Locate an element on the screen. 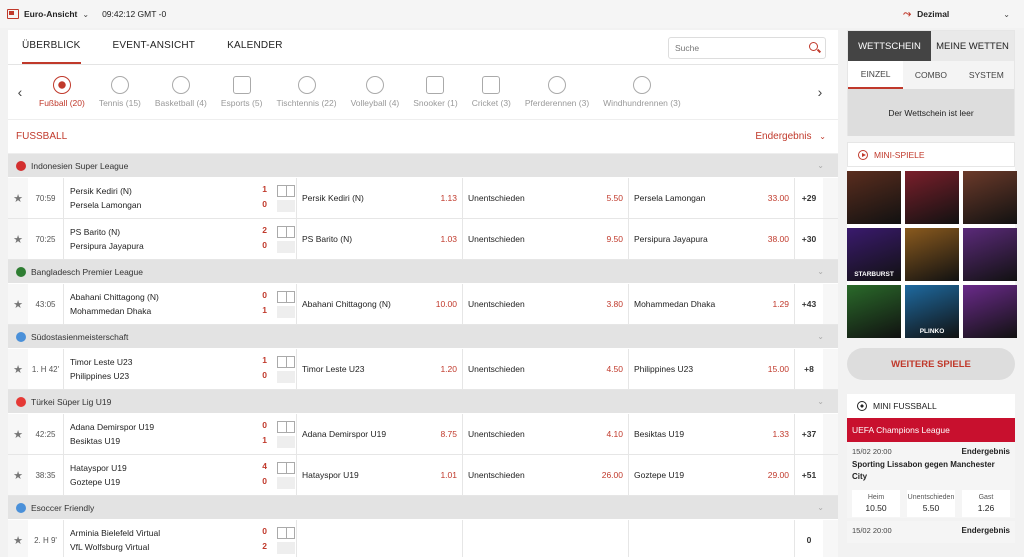  more-markets-button: +30 is located at coordinates (809, 239).